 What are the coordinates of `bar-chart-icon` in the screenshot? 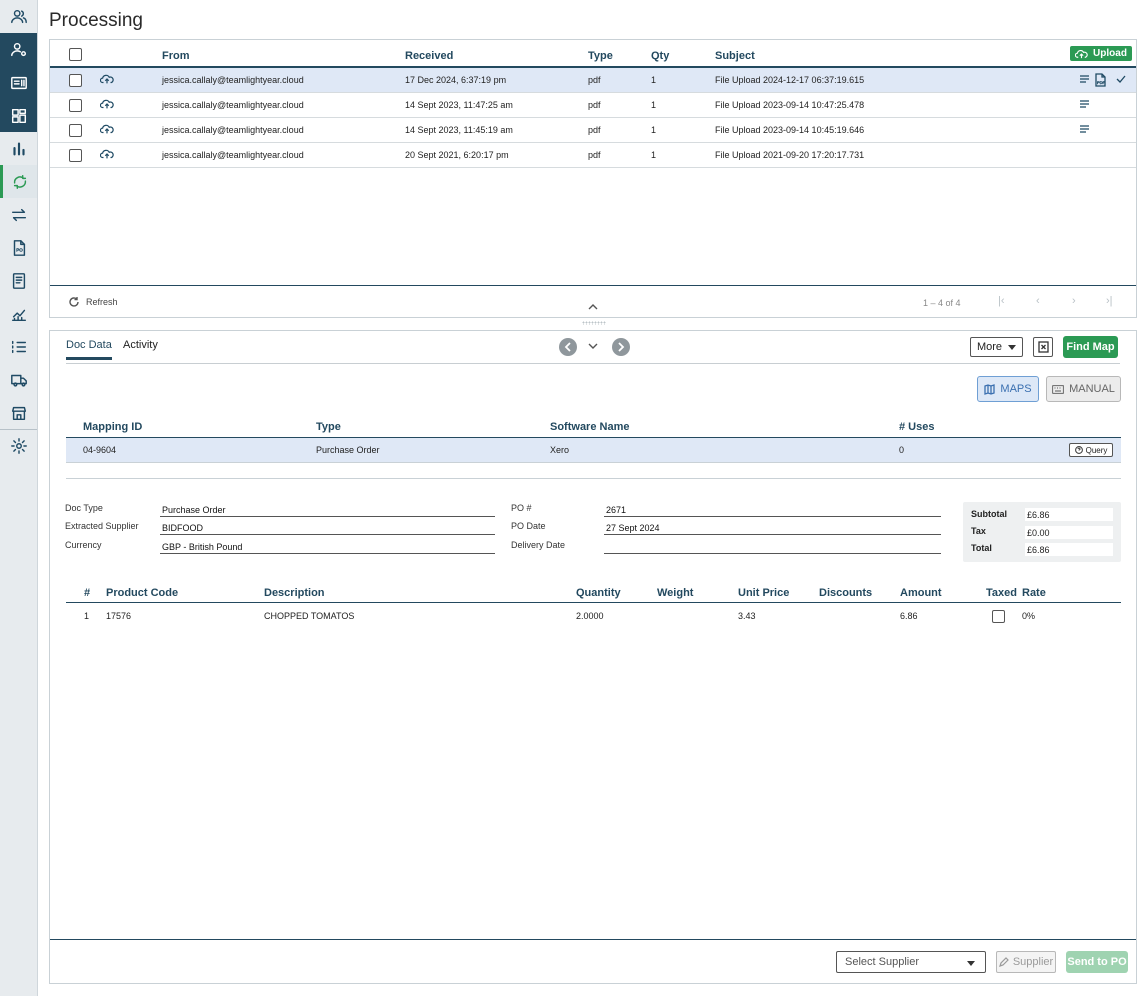 It's located at (18, 148).